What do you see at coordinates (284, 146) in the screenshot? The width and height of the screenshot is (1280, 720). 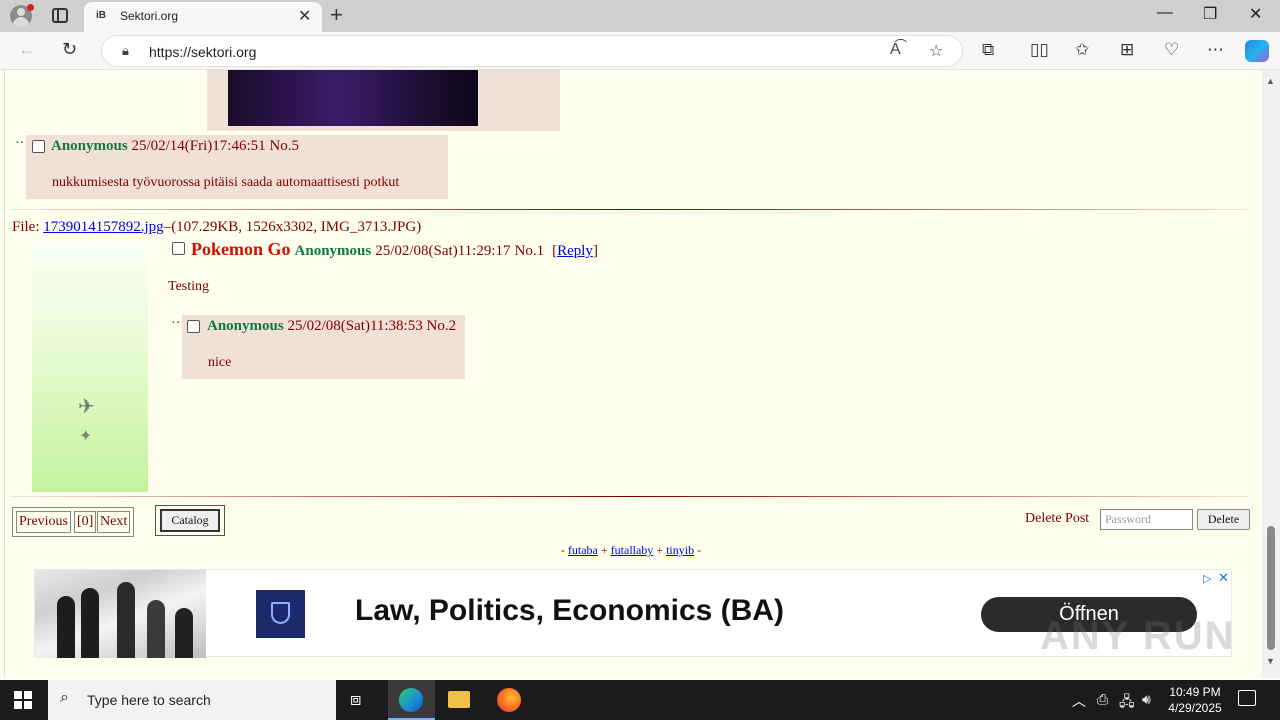 I see `post-5-number: No.5` at bounding box center [284, 146].